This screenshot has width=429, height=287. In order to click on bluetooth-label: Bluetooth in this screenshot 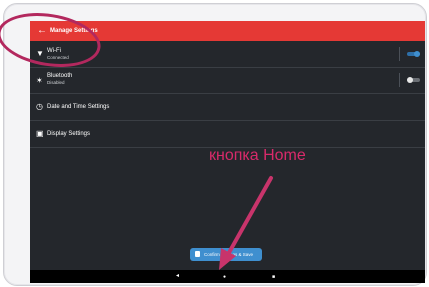, I will do `click(60, 76)`.